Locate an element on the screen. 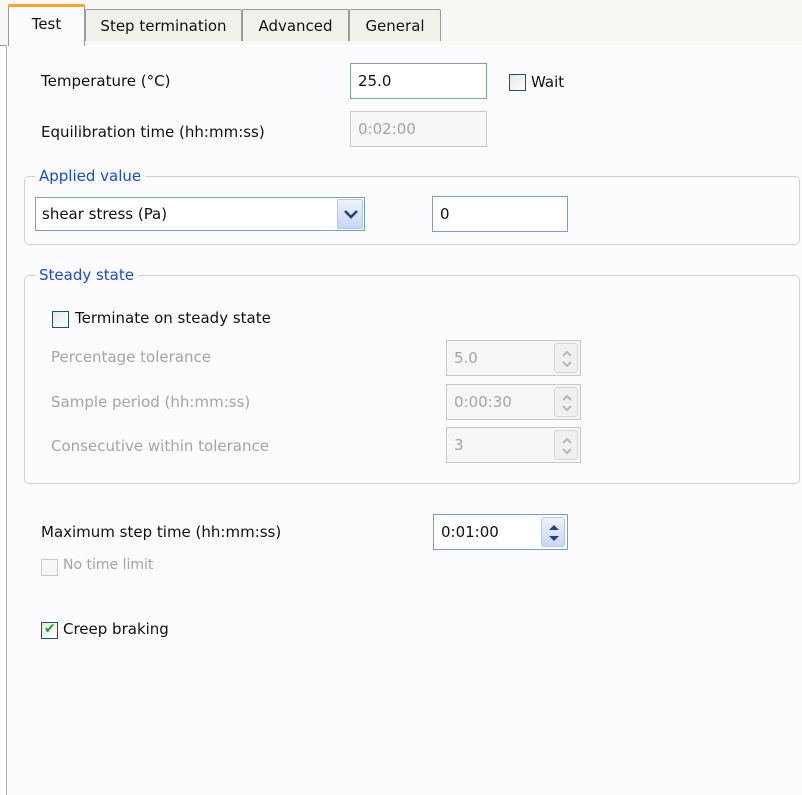  percentage-tolerance-input: 5.0 is located at coordinates (513, 358).